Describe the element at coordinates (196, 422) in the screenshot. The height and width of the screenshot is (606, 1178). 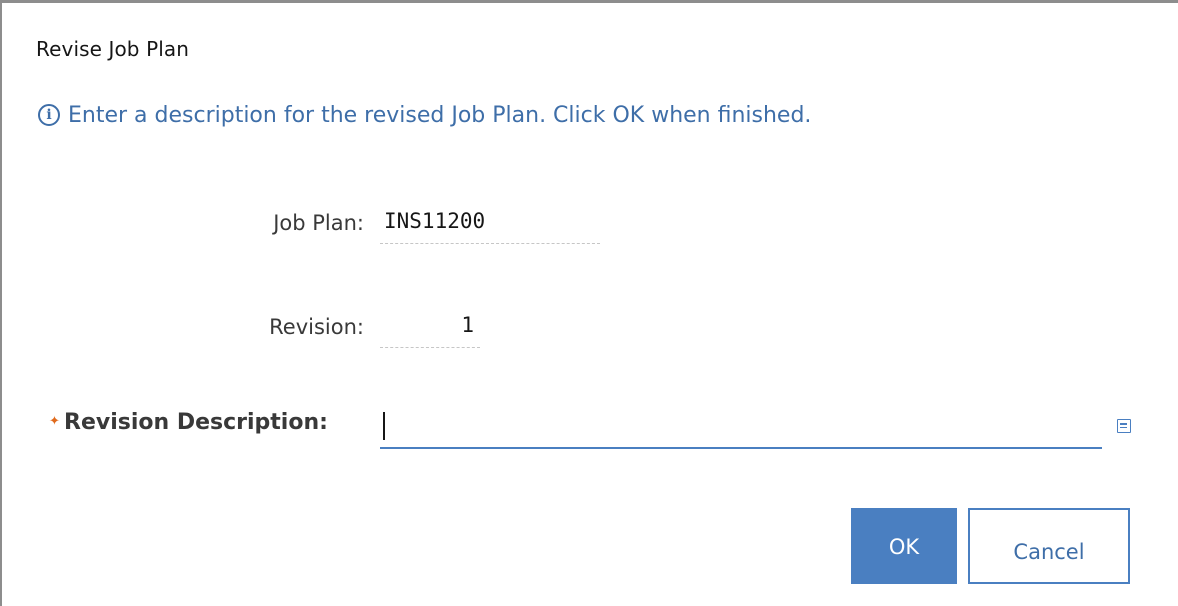
I see `revision-description-label: Revision Description:` at that location.